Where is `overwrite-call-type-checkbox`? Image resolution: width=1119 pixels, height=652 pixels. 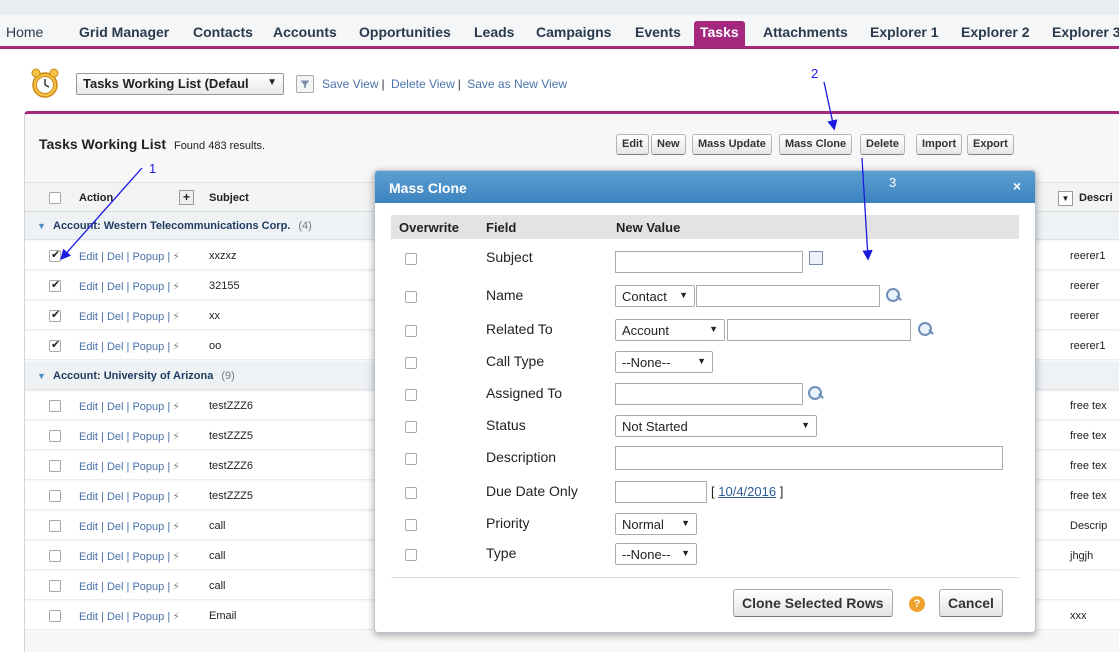
overwrite-call-type-checkbox is located at coordinates (411, 363).